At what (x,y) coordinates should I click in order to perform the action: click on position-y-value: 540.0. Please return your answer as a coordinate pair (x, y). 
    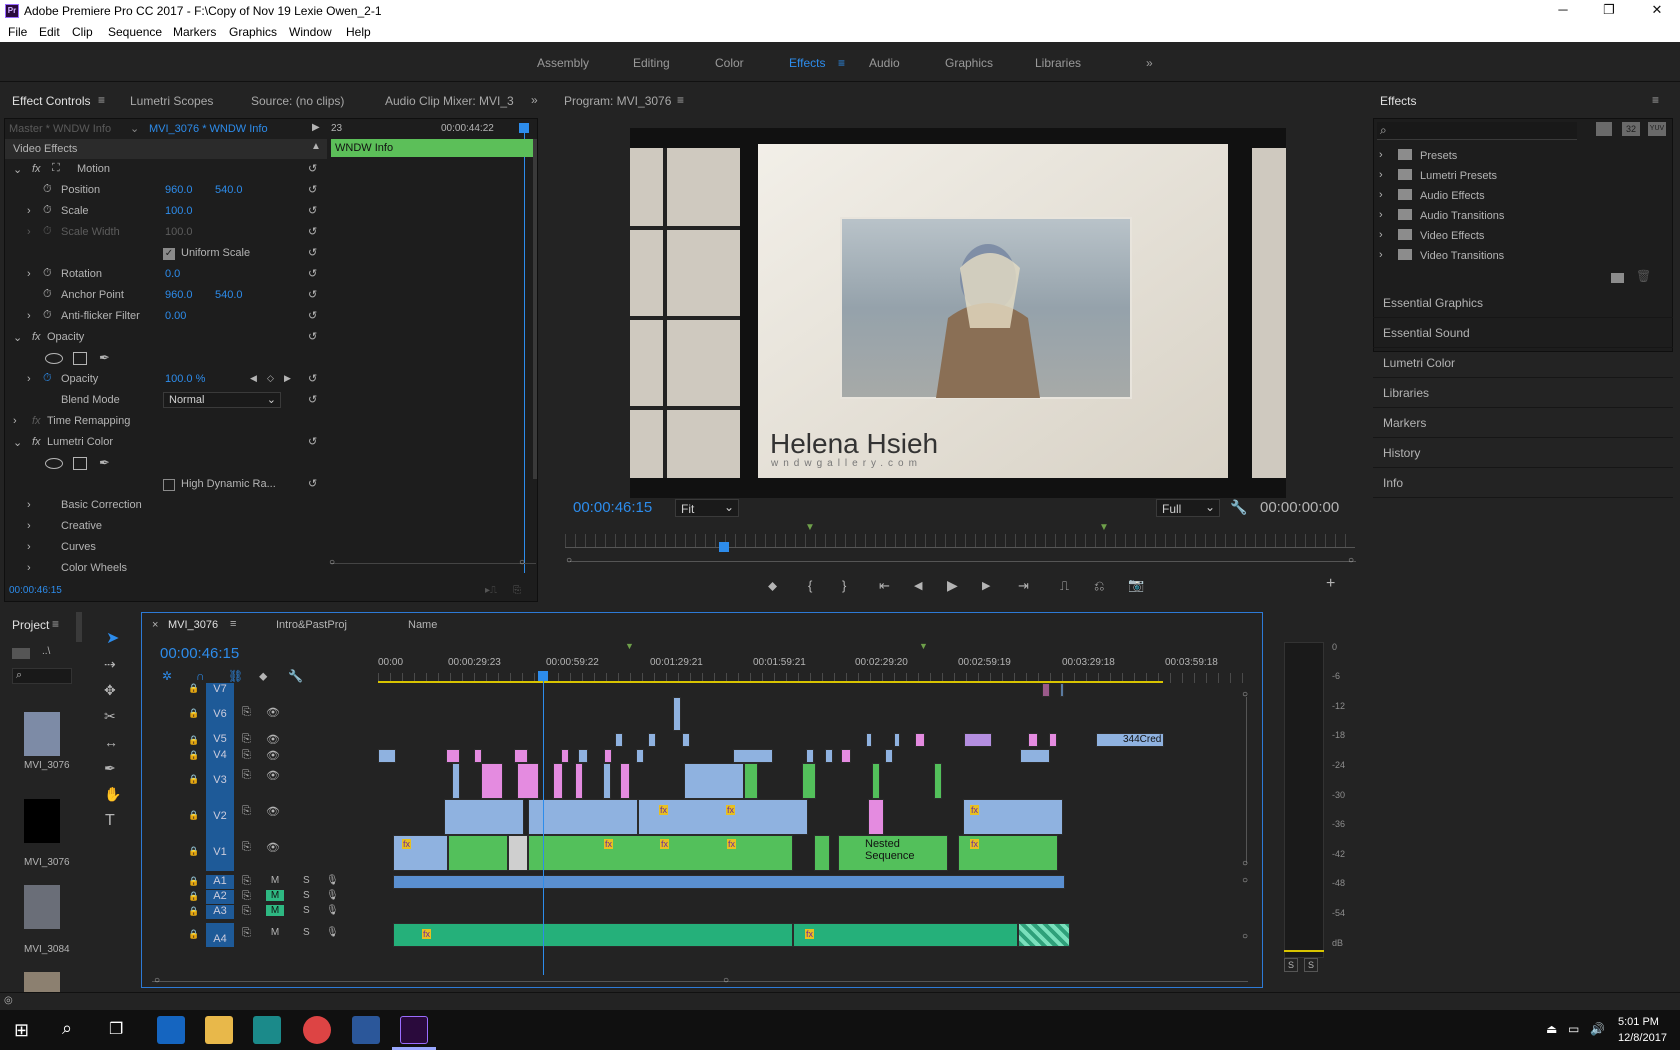
    Looking at the image, I should click on (229, 190).